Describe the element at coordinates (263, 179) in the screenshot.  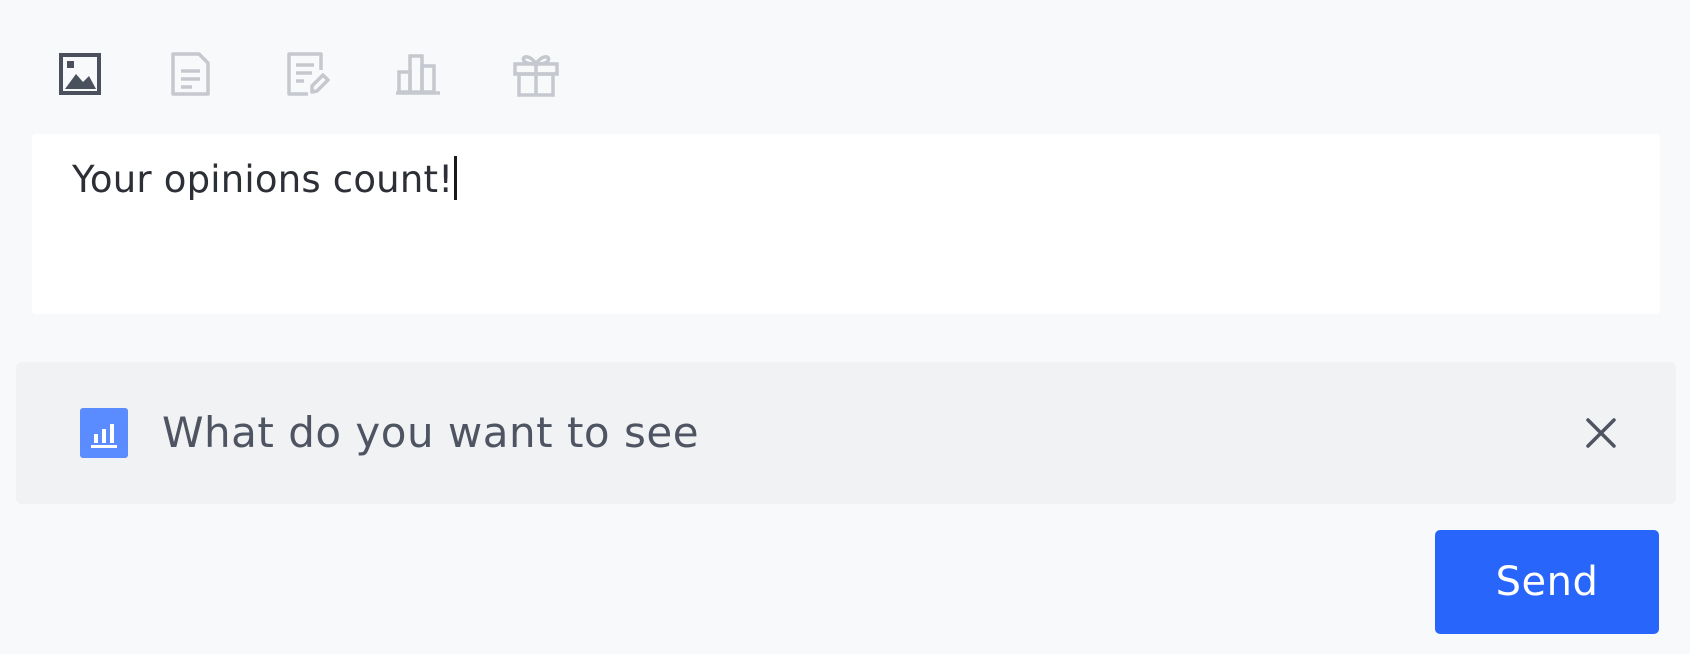
I see `message-text: Your opinions count!` at that location.